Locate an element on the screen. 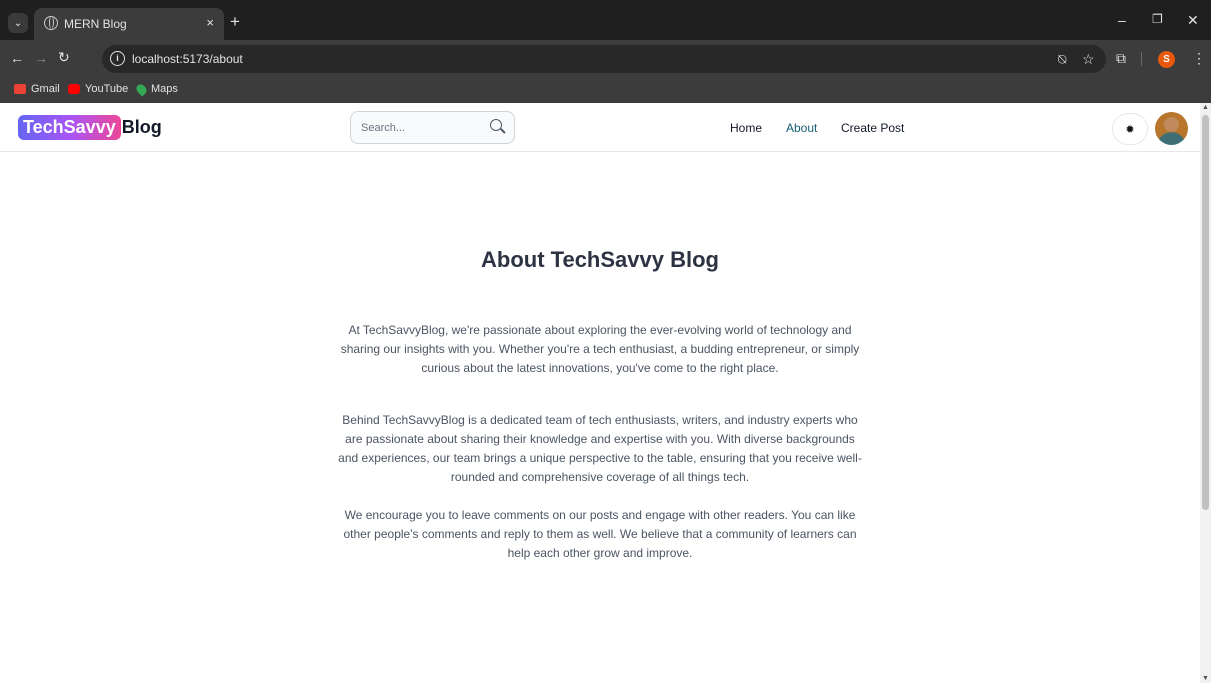  address-bar-row: ← → ↻ i localhost:5173/about ⍉ ☆ ⧉ S ⋮ is located at coordinates (605, 59).